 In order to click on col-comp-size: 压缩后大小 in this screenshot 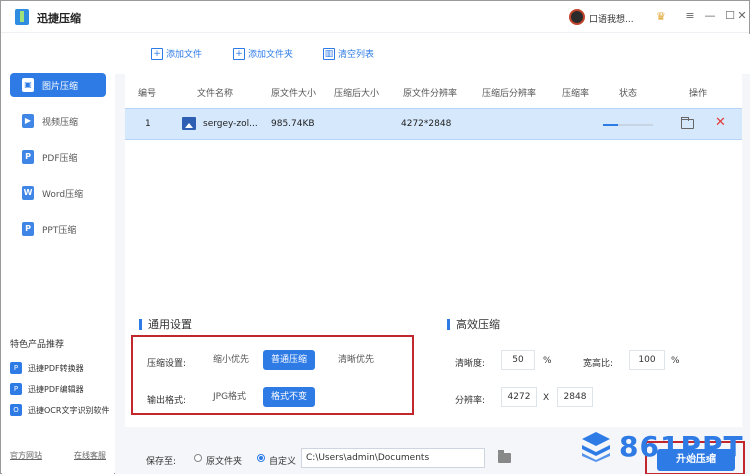, I will do `click(357, 94)`.